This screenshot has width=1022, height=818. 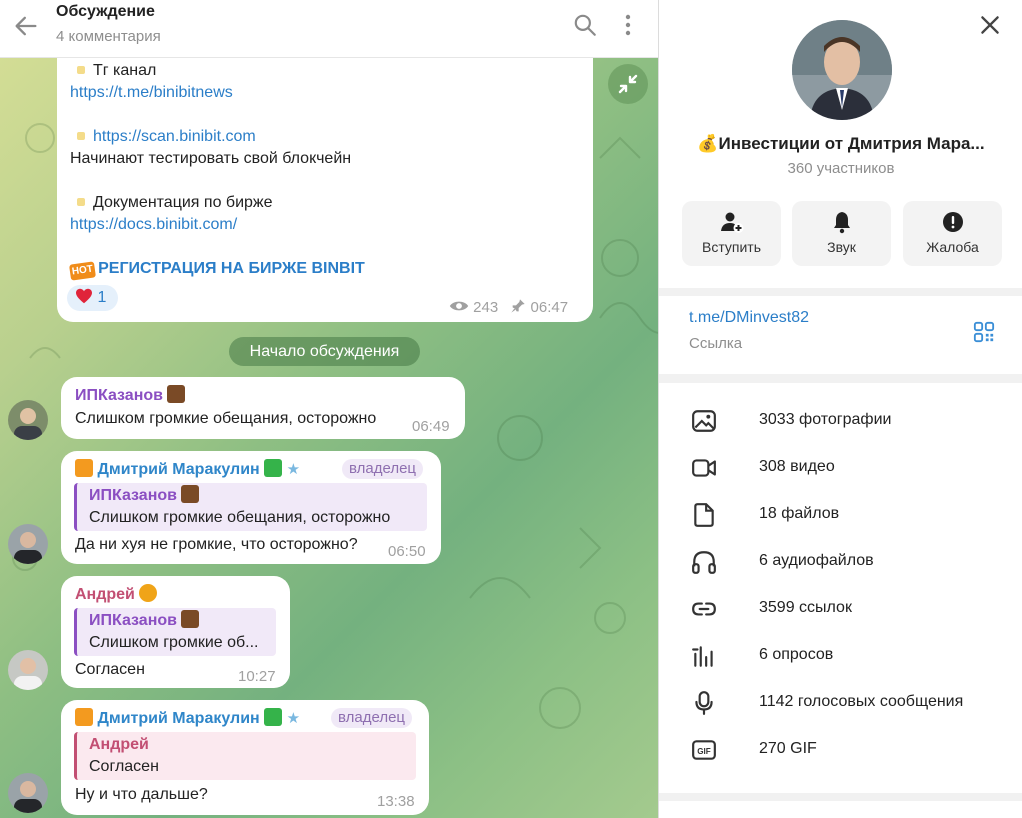 I want to click on svg-text: GIF, so click(x=704, y=751).